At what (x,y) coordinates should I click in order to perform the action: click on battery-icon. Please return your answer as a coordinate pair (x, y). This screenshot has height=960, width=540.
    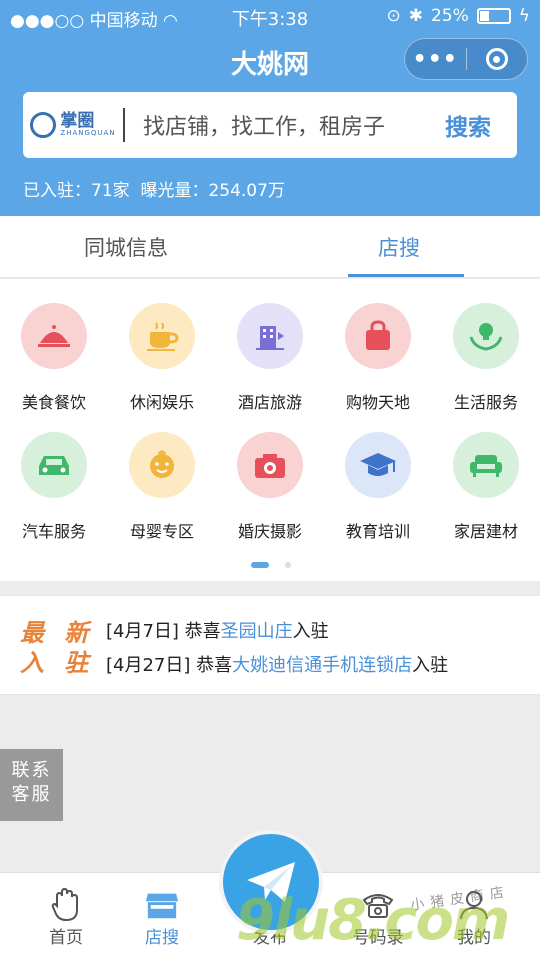
    Looking at the image, I should click on (493, 16).